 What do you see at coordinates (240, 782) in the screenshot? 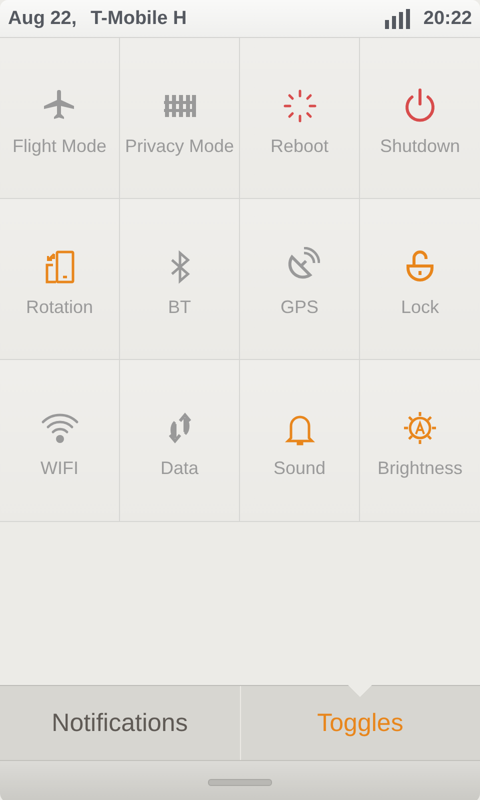
I see `drag-handle` at bounding box center [240, 782].